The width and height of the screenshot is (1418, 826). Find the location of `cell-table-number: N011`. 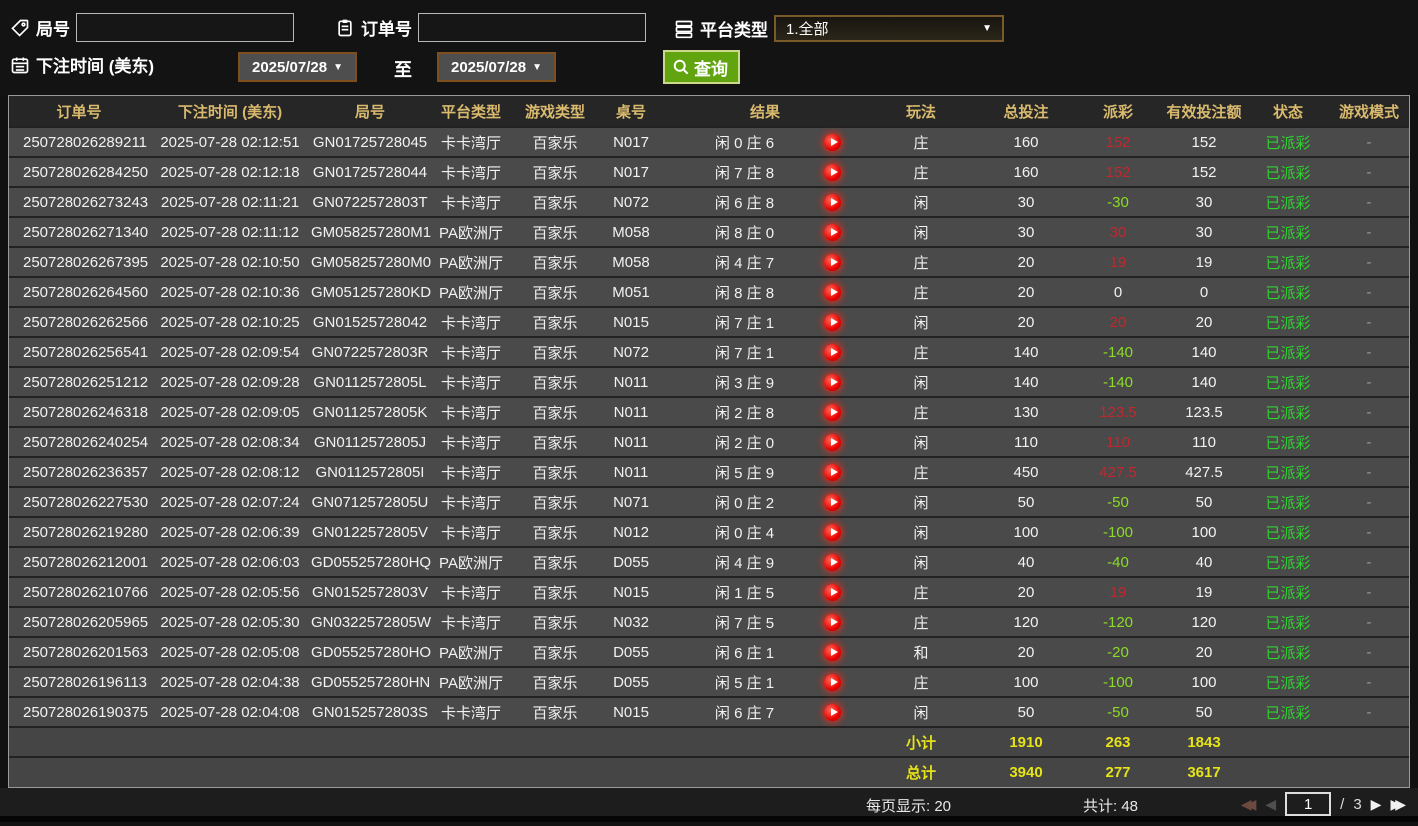

cell-table-number: N011 is located at coordinates (631, 471).